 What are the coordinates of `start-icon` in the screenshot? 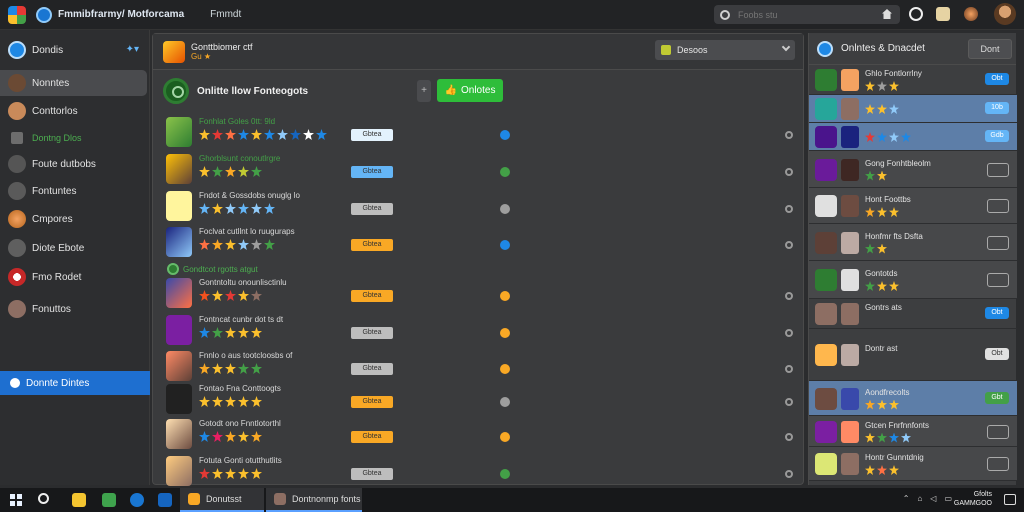 It's located at (16, 500).